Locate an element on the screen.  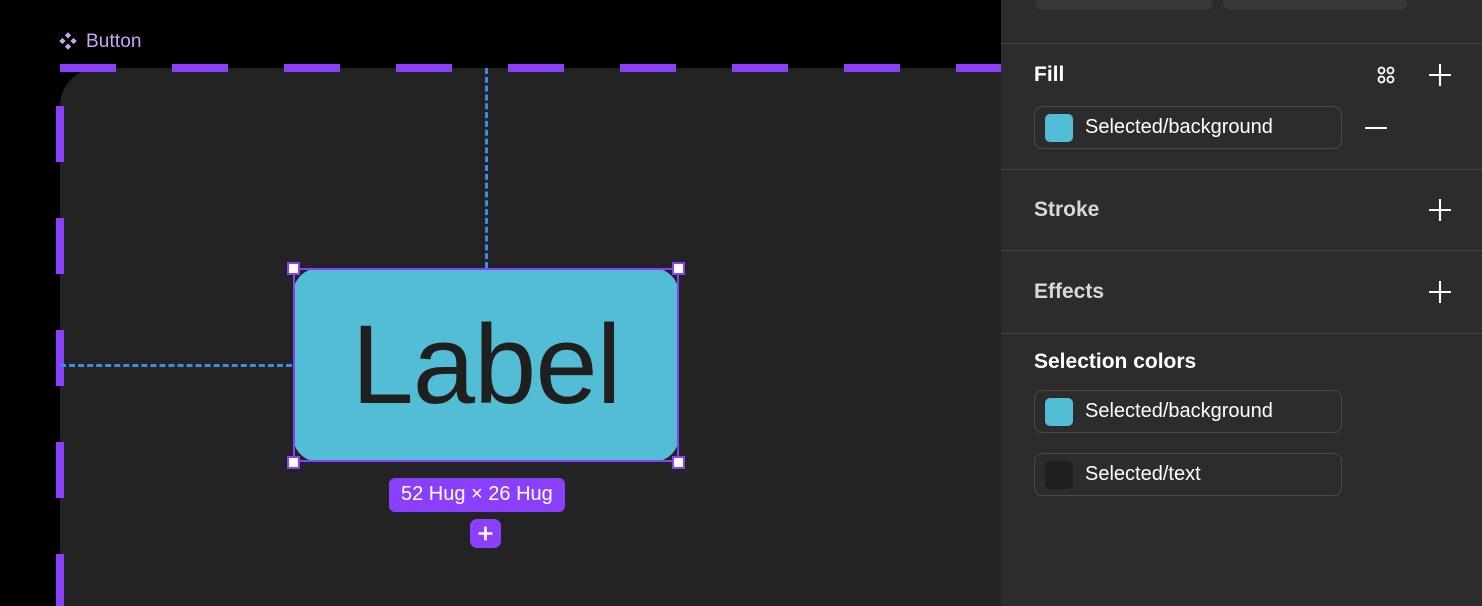
fill-color-label: Selected/background is located at coordinates (1179, 127).